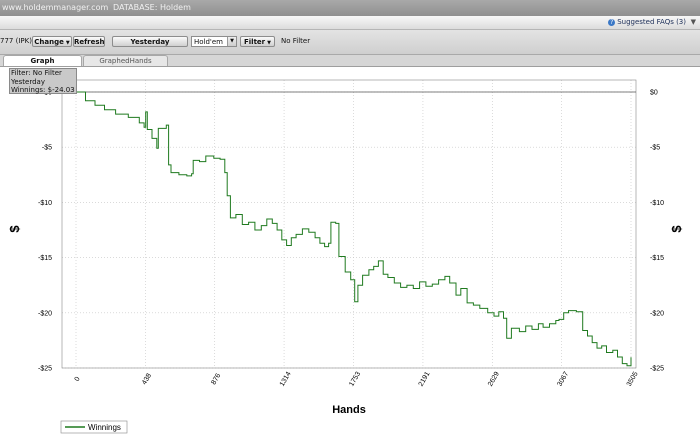 This screenshot has width=700, height=448. What do you see at coordinates (216, 379) in the screenshot?
I see `x-tick-label-2: 876` at bounding box center [216, 379].